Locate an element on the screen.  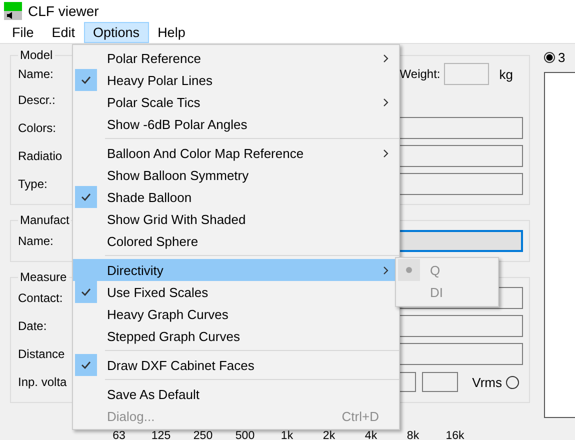
axis-label: 125 is located at coordinates (161, 435).